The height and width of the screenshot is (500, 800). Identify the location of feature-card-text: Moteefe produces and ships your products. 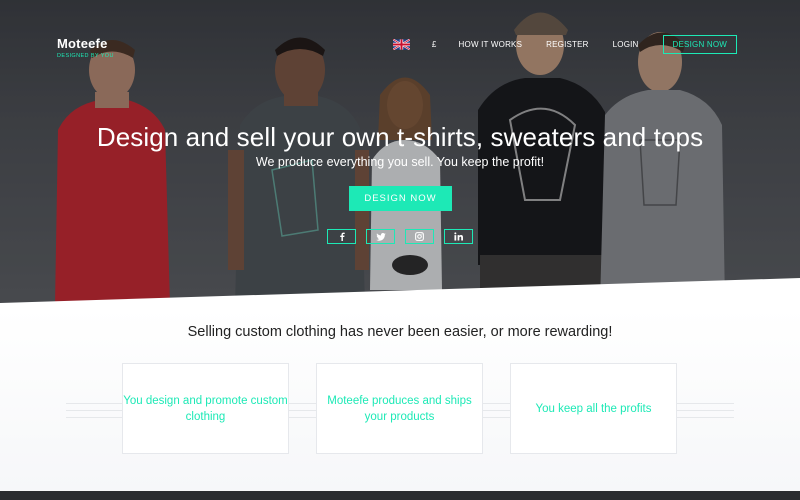
(399, 408).